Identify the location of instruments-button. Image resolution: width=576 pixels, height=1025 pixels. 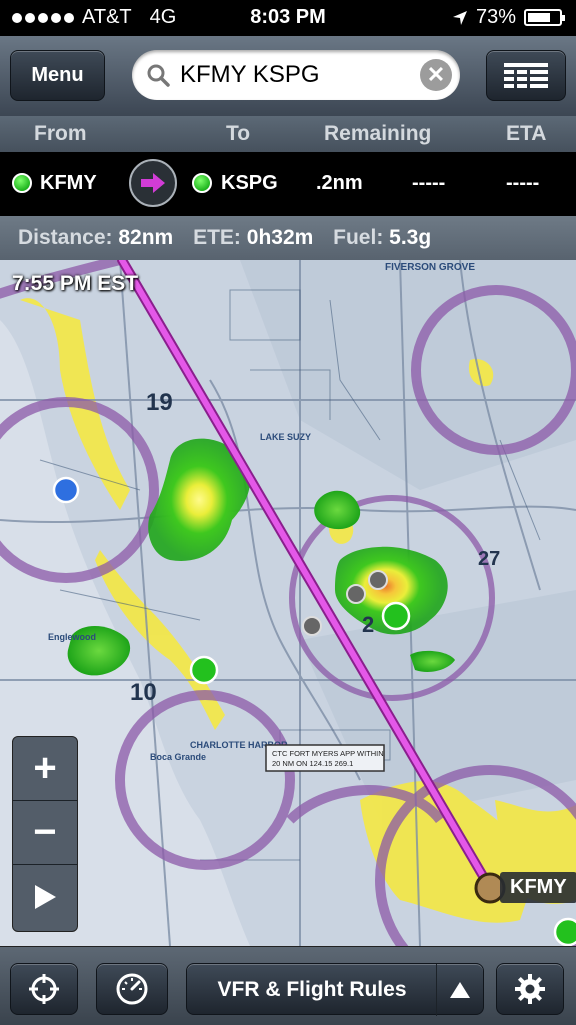
(132, 989).